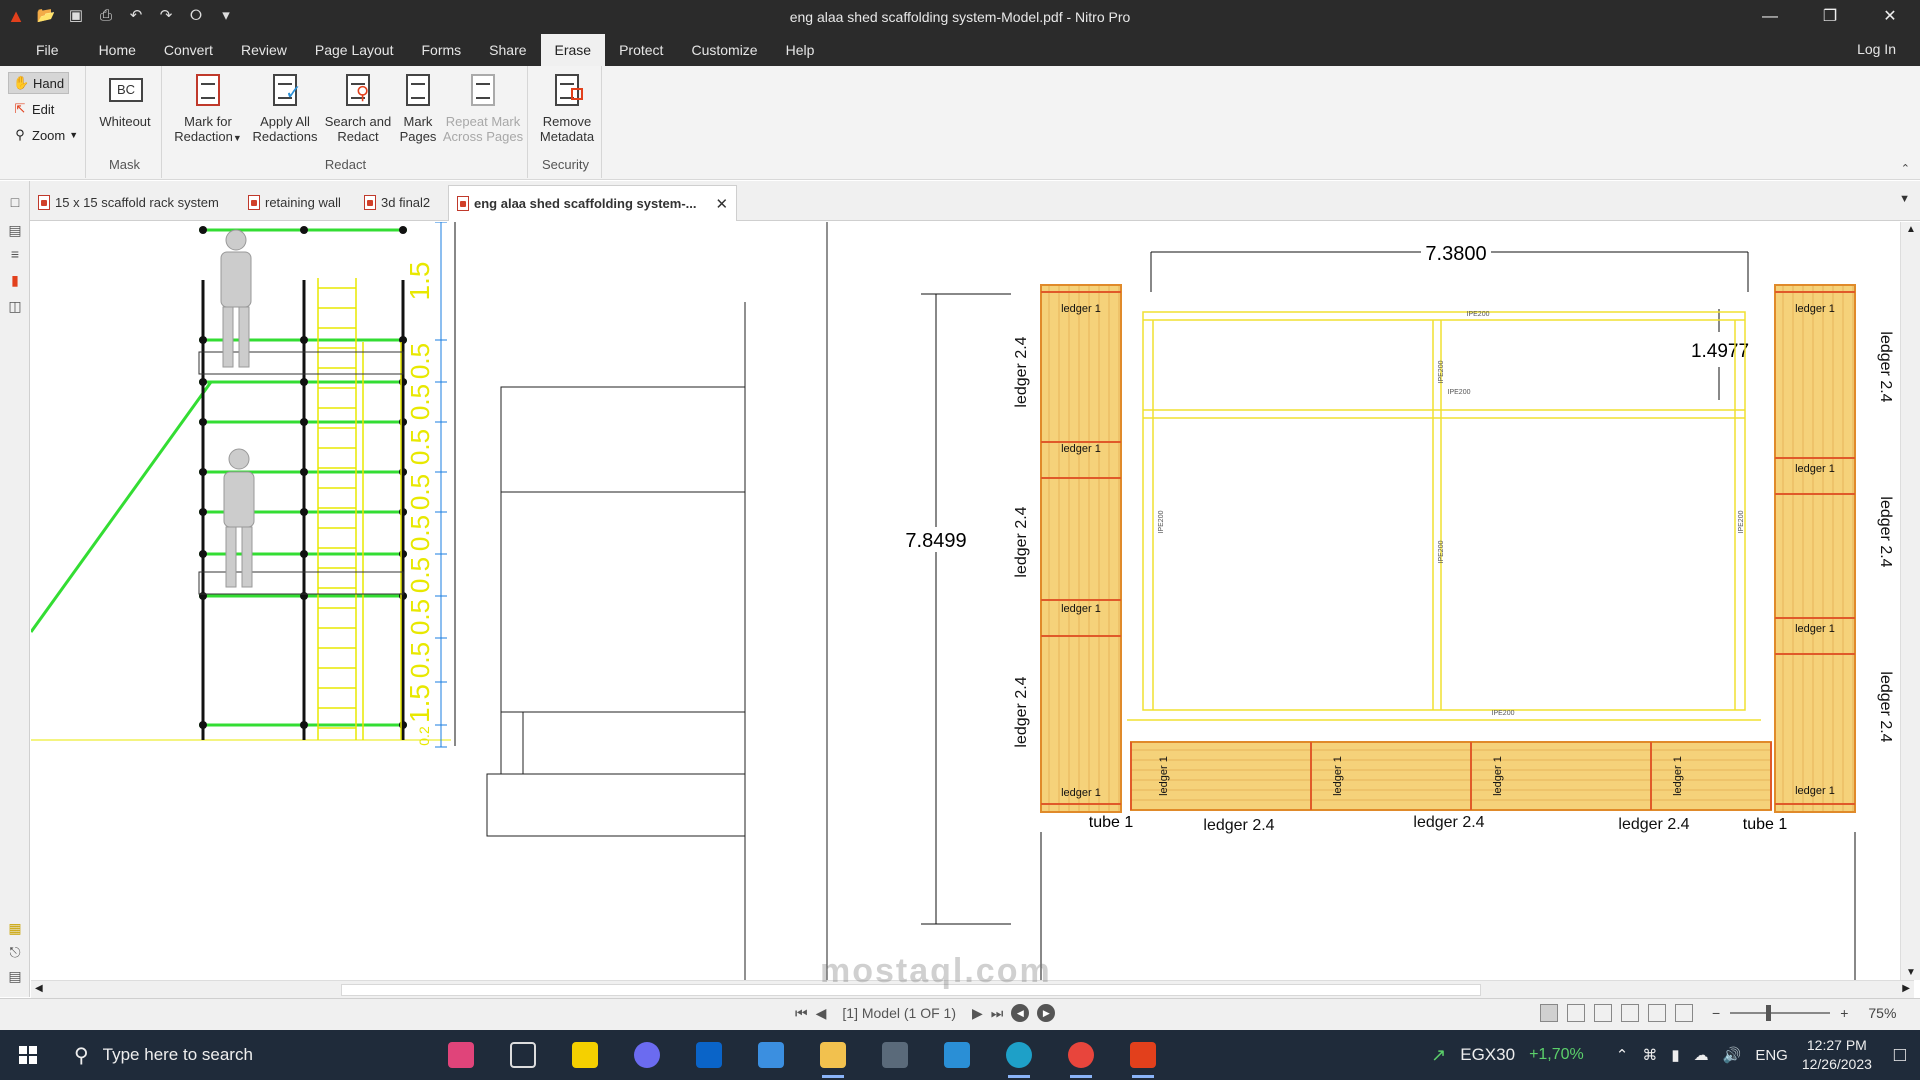 Image resolution: width=1920 pixels, height=1080 pixels. Describe the element at coordinates (15, 952) in the screenshot. I see `attachments-panel-icon: ⎋` at that location.